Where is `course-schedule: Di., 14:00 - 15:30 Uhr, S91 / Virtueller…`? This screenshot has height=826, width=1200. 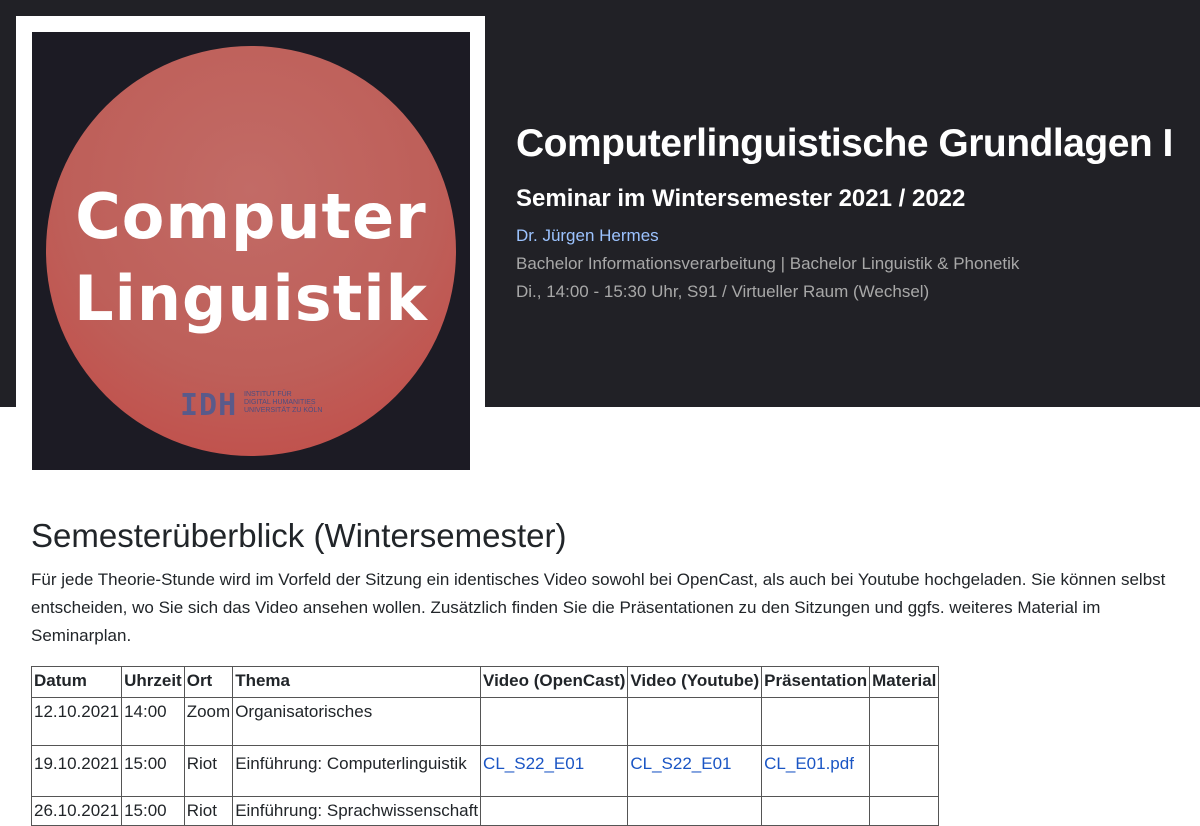
course-schedule: Di., 14:00 - 15:30 Uhr, S91 / Virtueller… is located at coordinates (723, 291).